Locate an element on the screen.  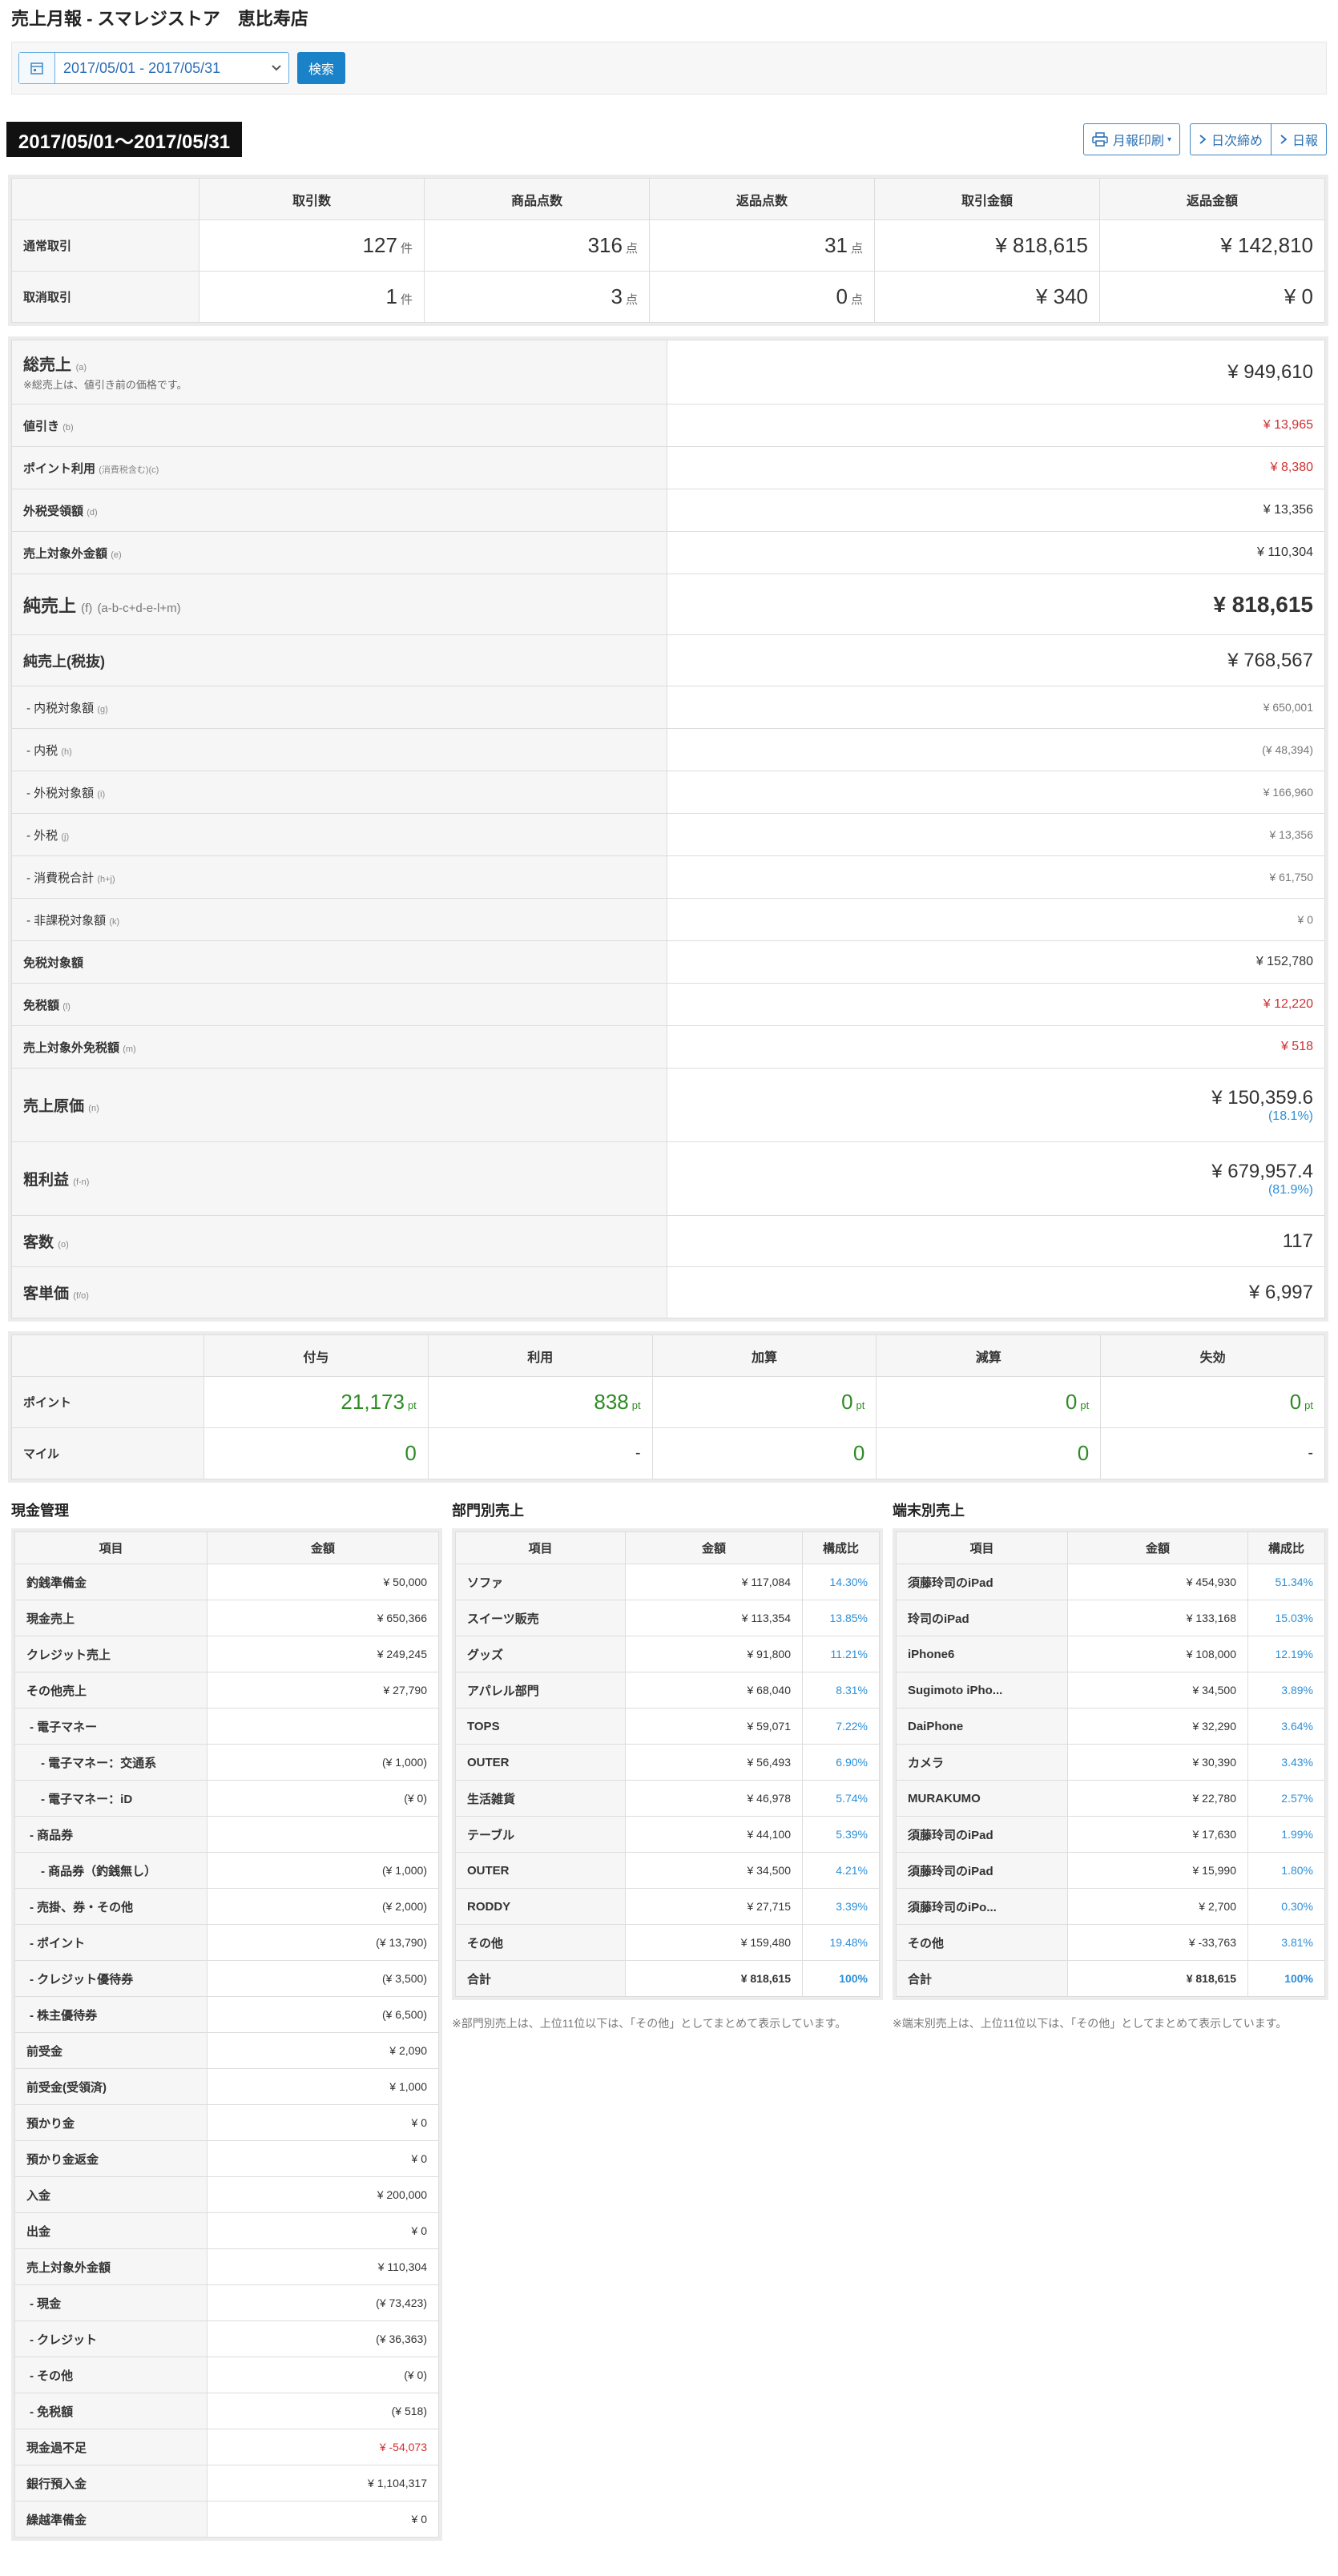
incl-tax-value: (¥ 48,394) is located at coordinates (996, 749).